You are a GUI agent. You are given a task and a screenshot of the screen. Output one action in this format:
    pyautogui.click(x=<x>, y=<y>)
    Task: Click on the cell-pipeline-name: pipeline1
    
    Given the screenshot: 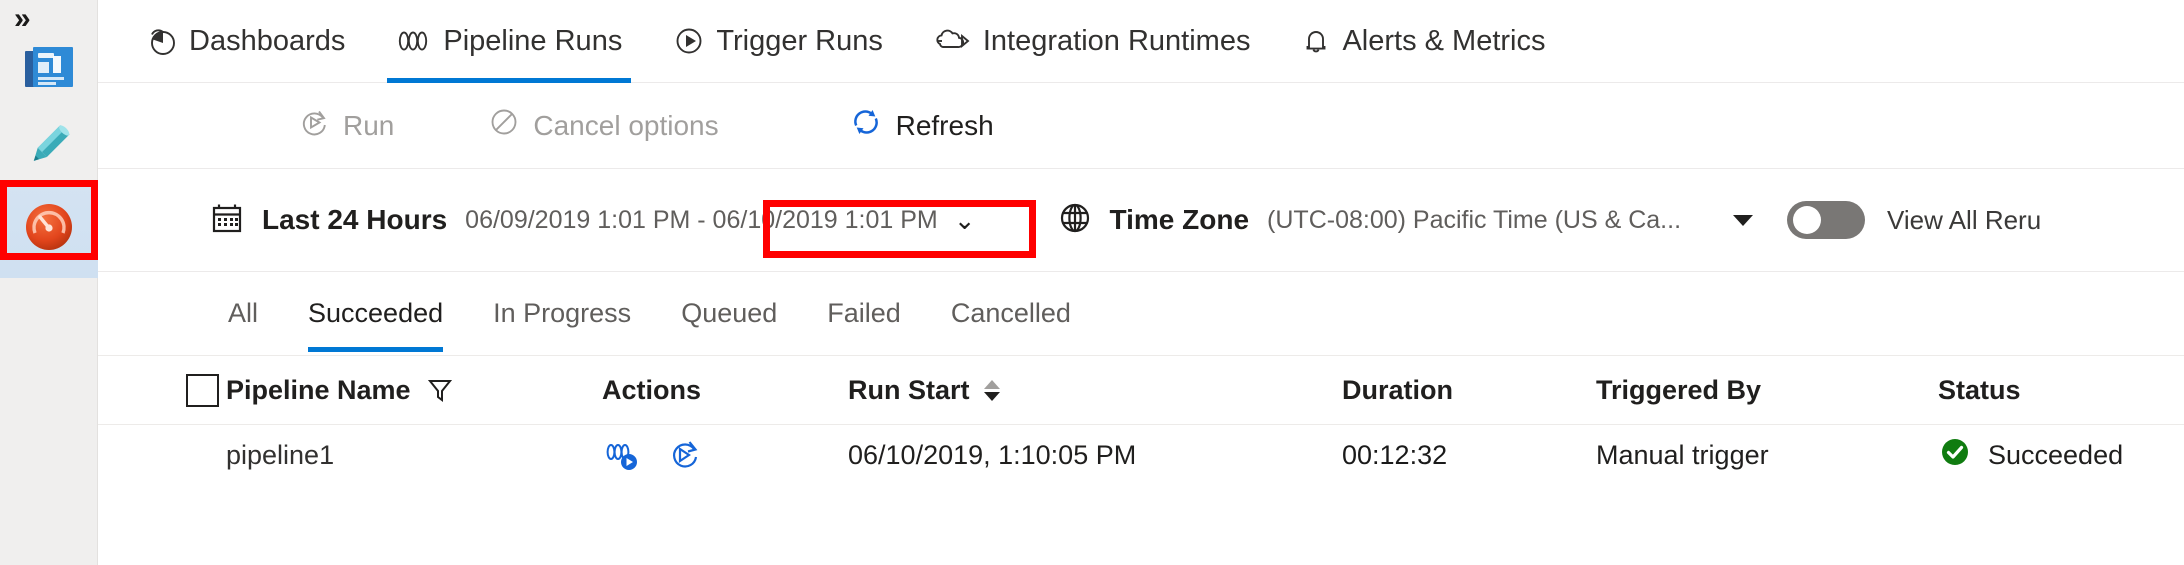 What is the action you would take?
    pyautogui.click(x=407, y=455)
    